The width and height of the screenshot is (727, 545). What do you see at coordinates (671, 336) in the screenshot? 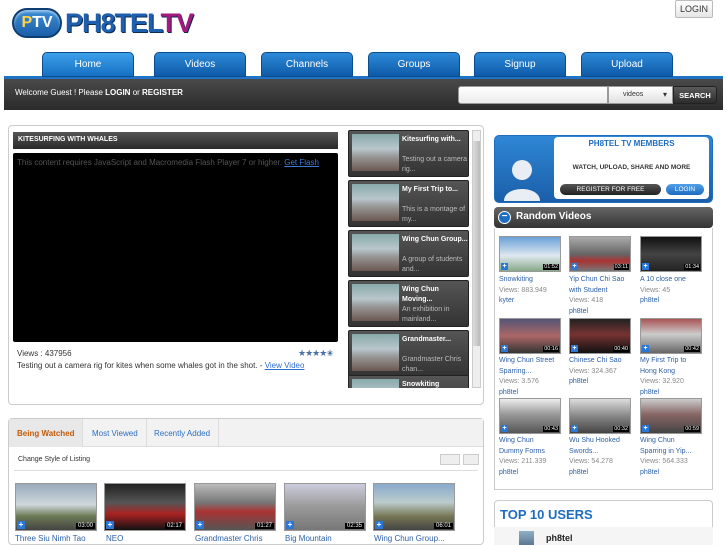
I see `random-video-thumb: +00:42` at bounding box center [671, 336].